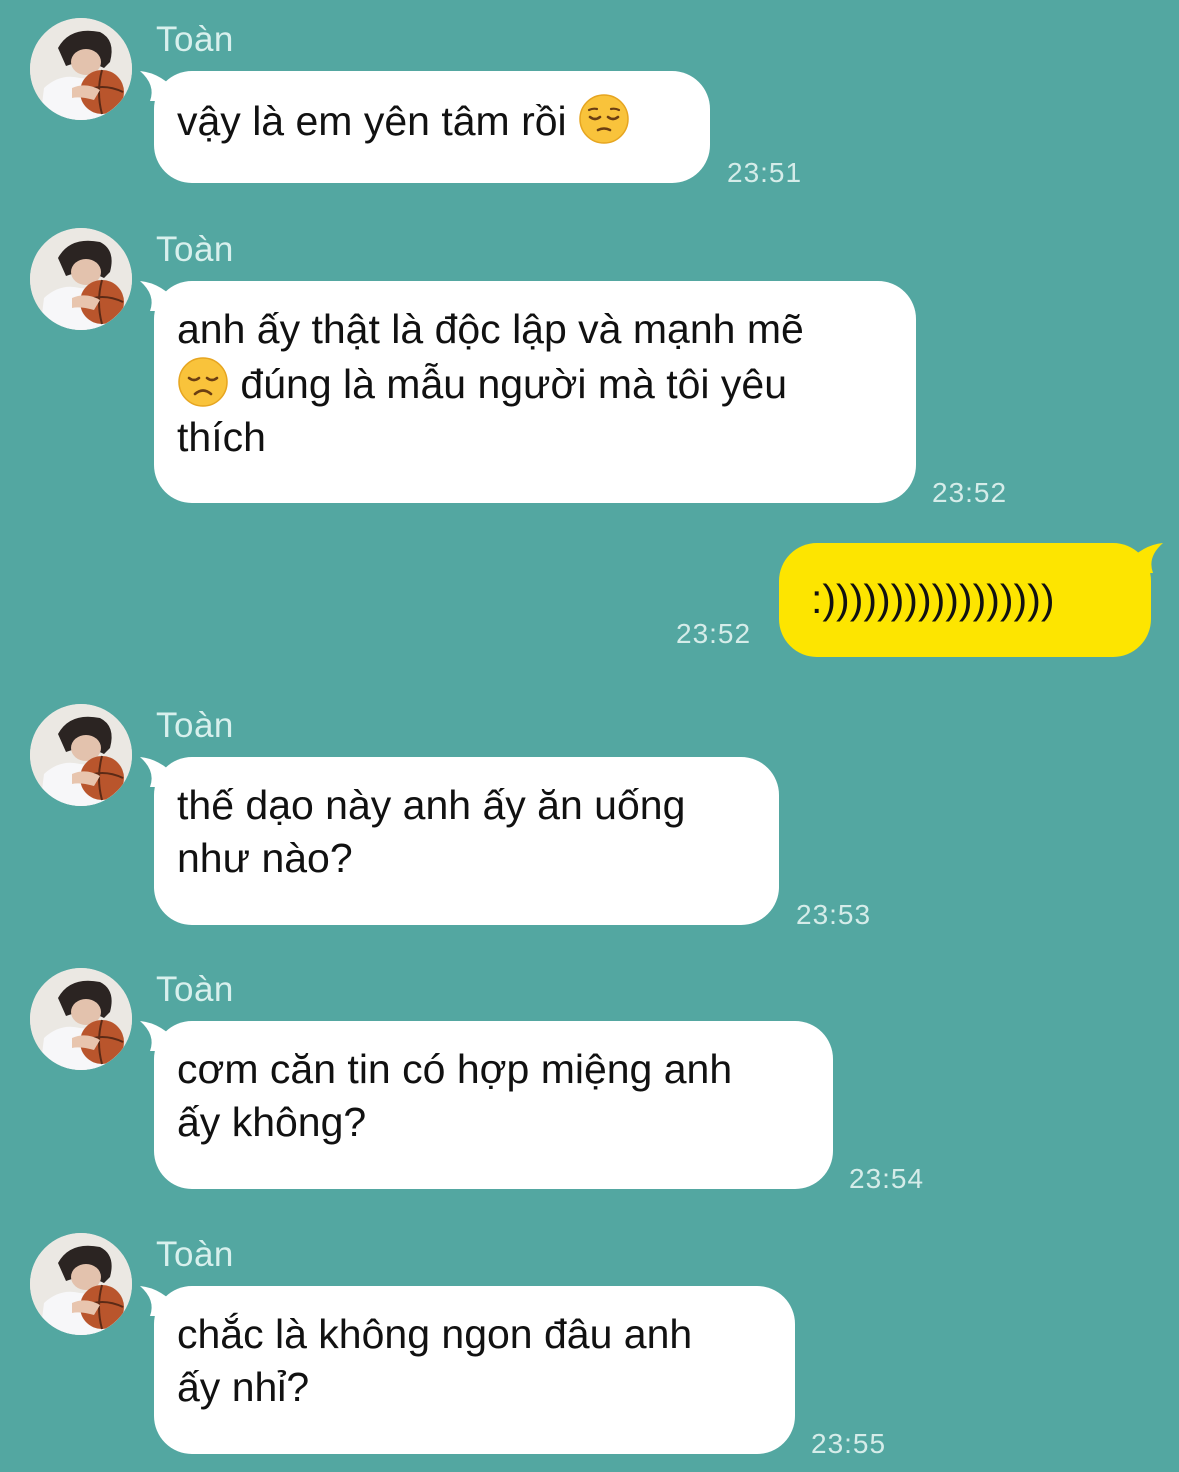 The height and width of the screenshot is (1472, 1179). I want to click on message-timestamp: 23:55, so click(849, 1443).